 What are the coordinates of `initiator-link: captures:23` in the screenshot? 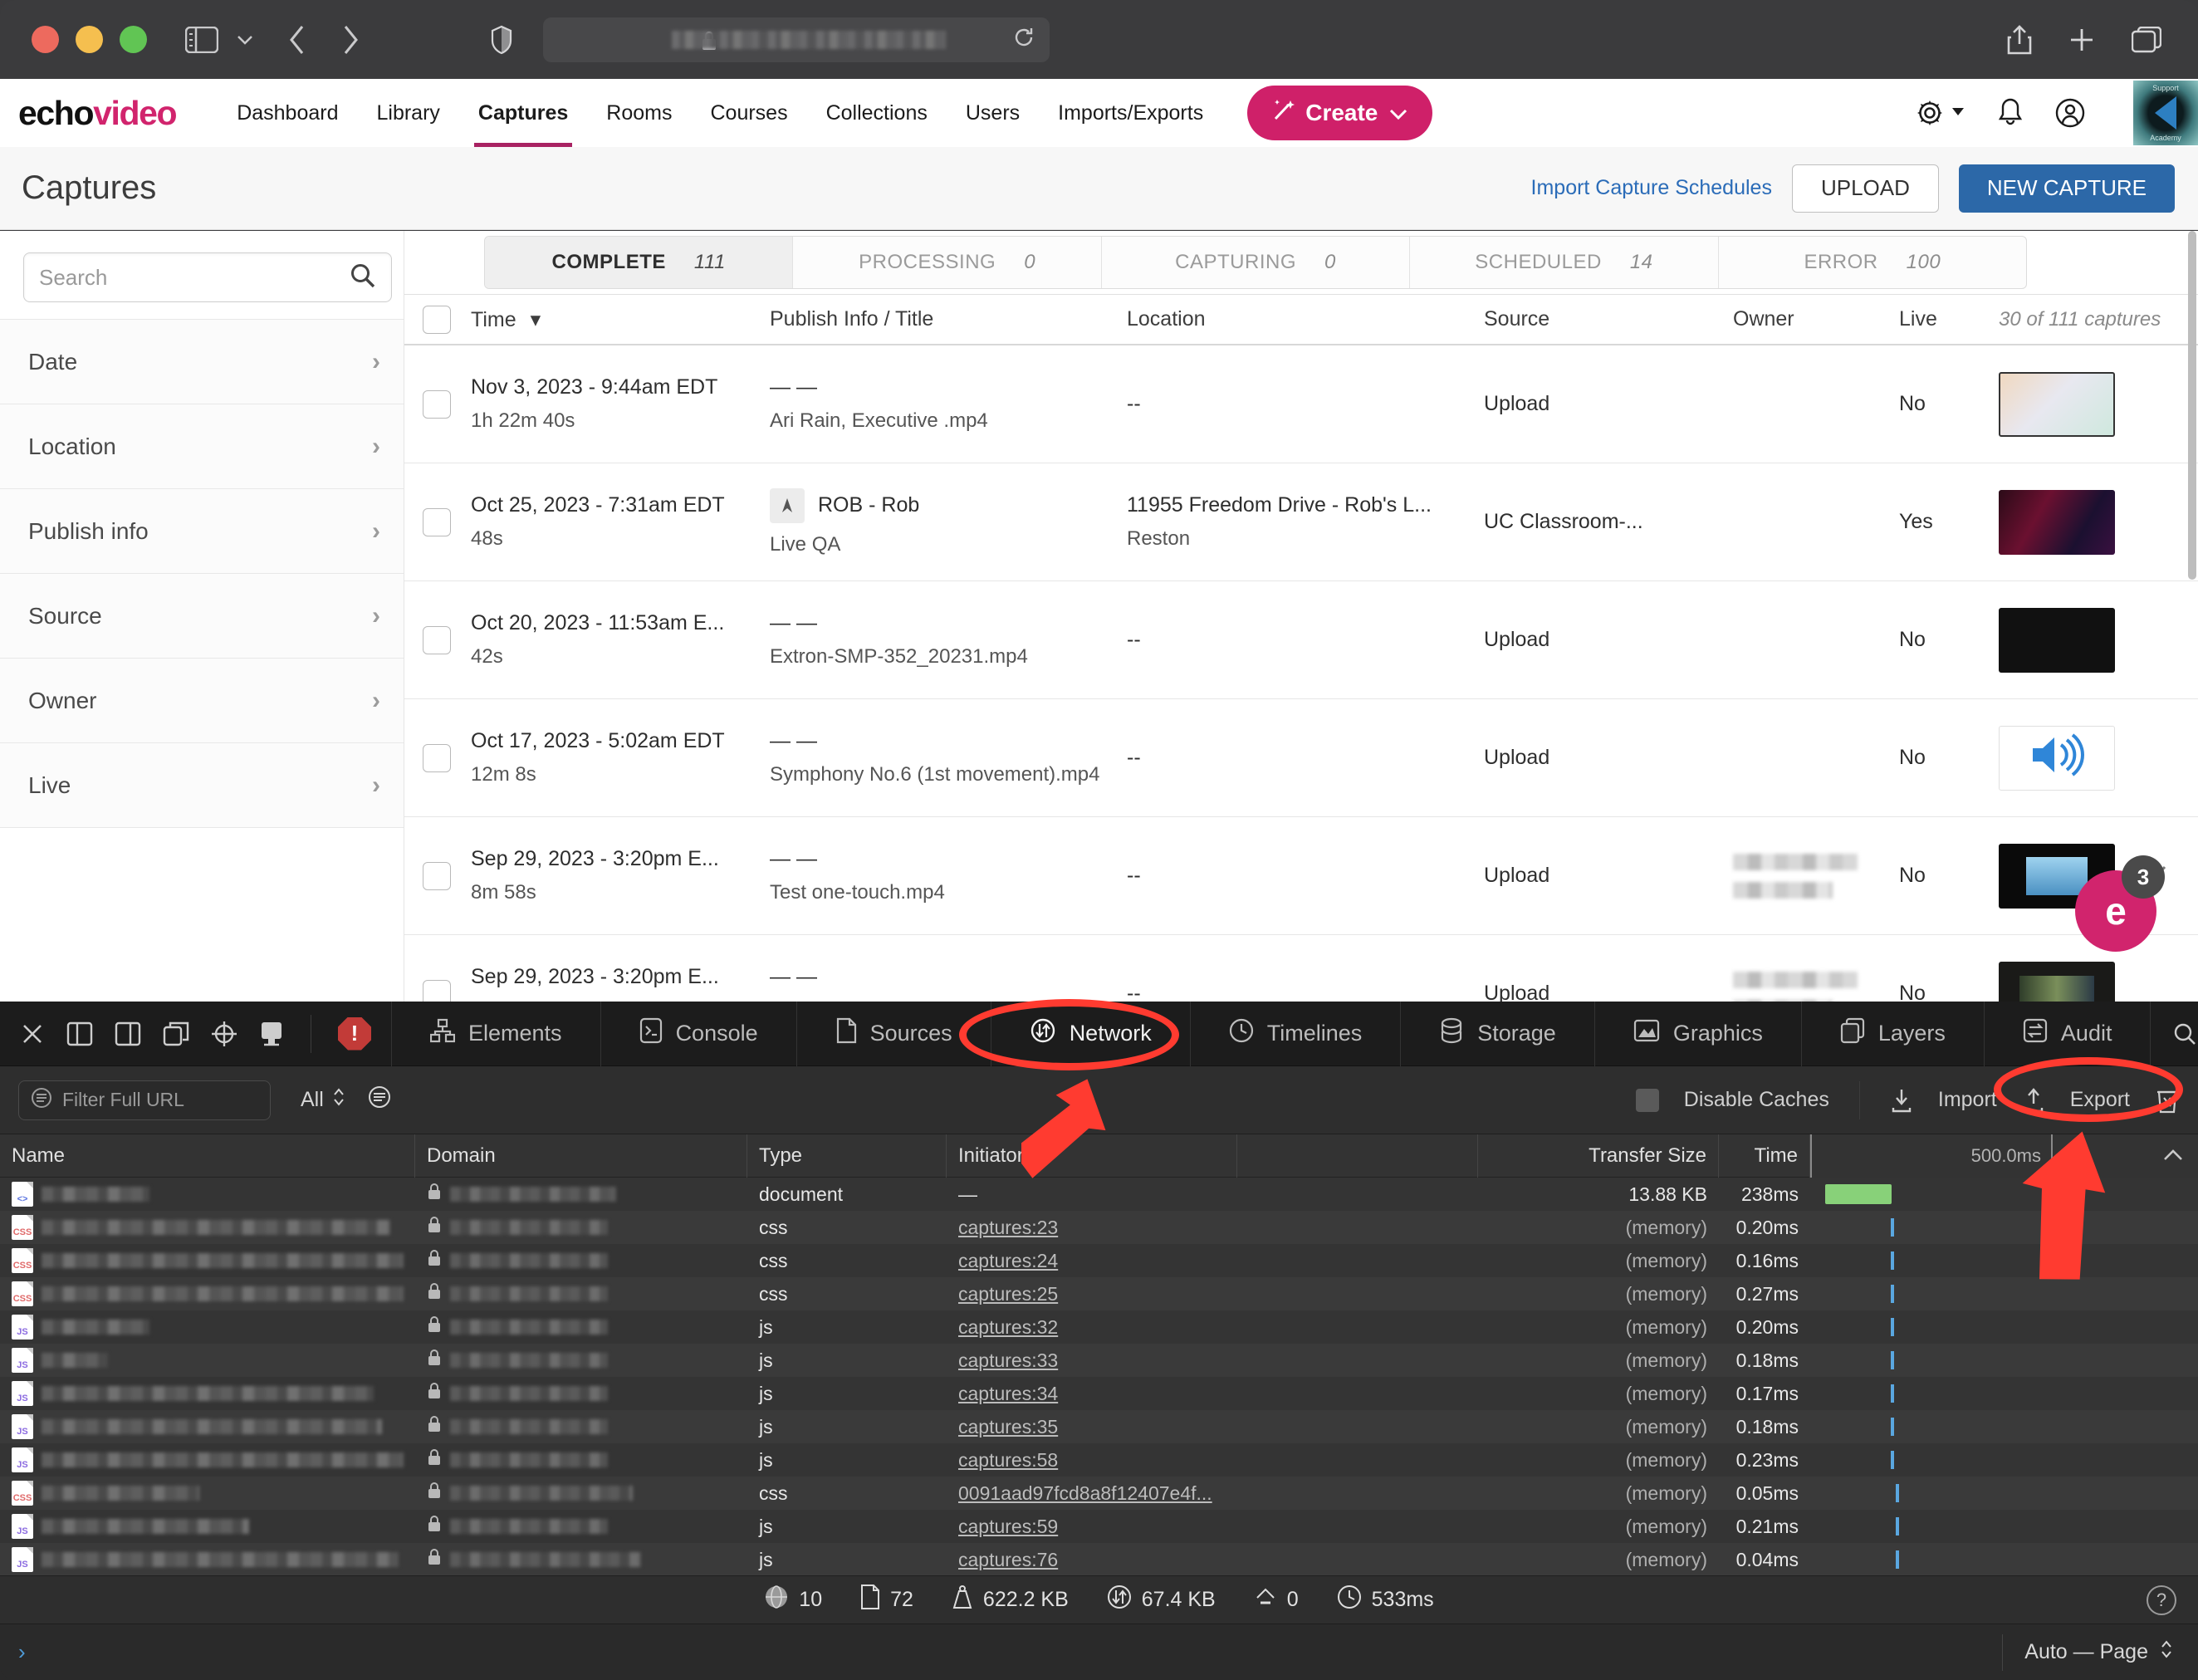 It's located at (1008, 1228).